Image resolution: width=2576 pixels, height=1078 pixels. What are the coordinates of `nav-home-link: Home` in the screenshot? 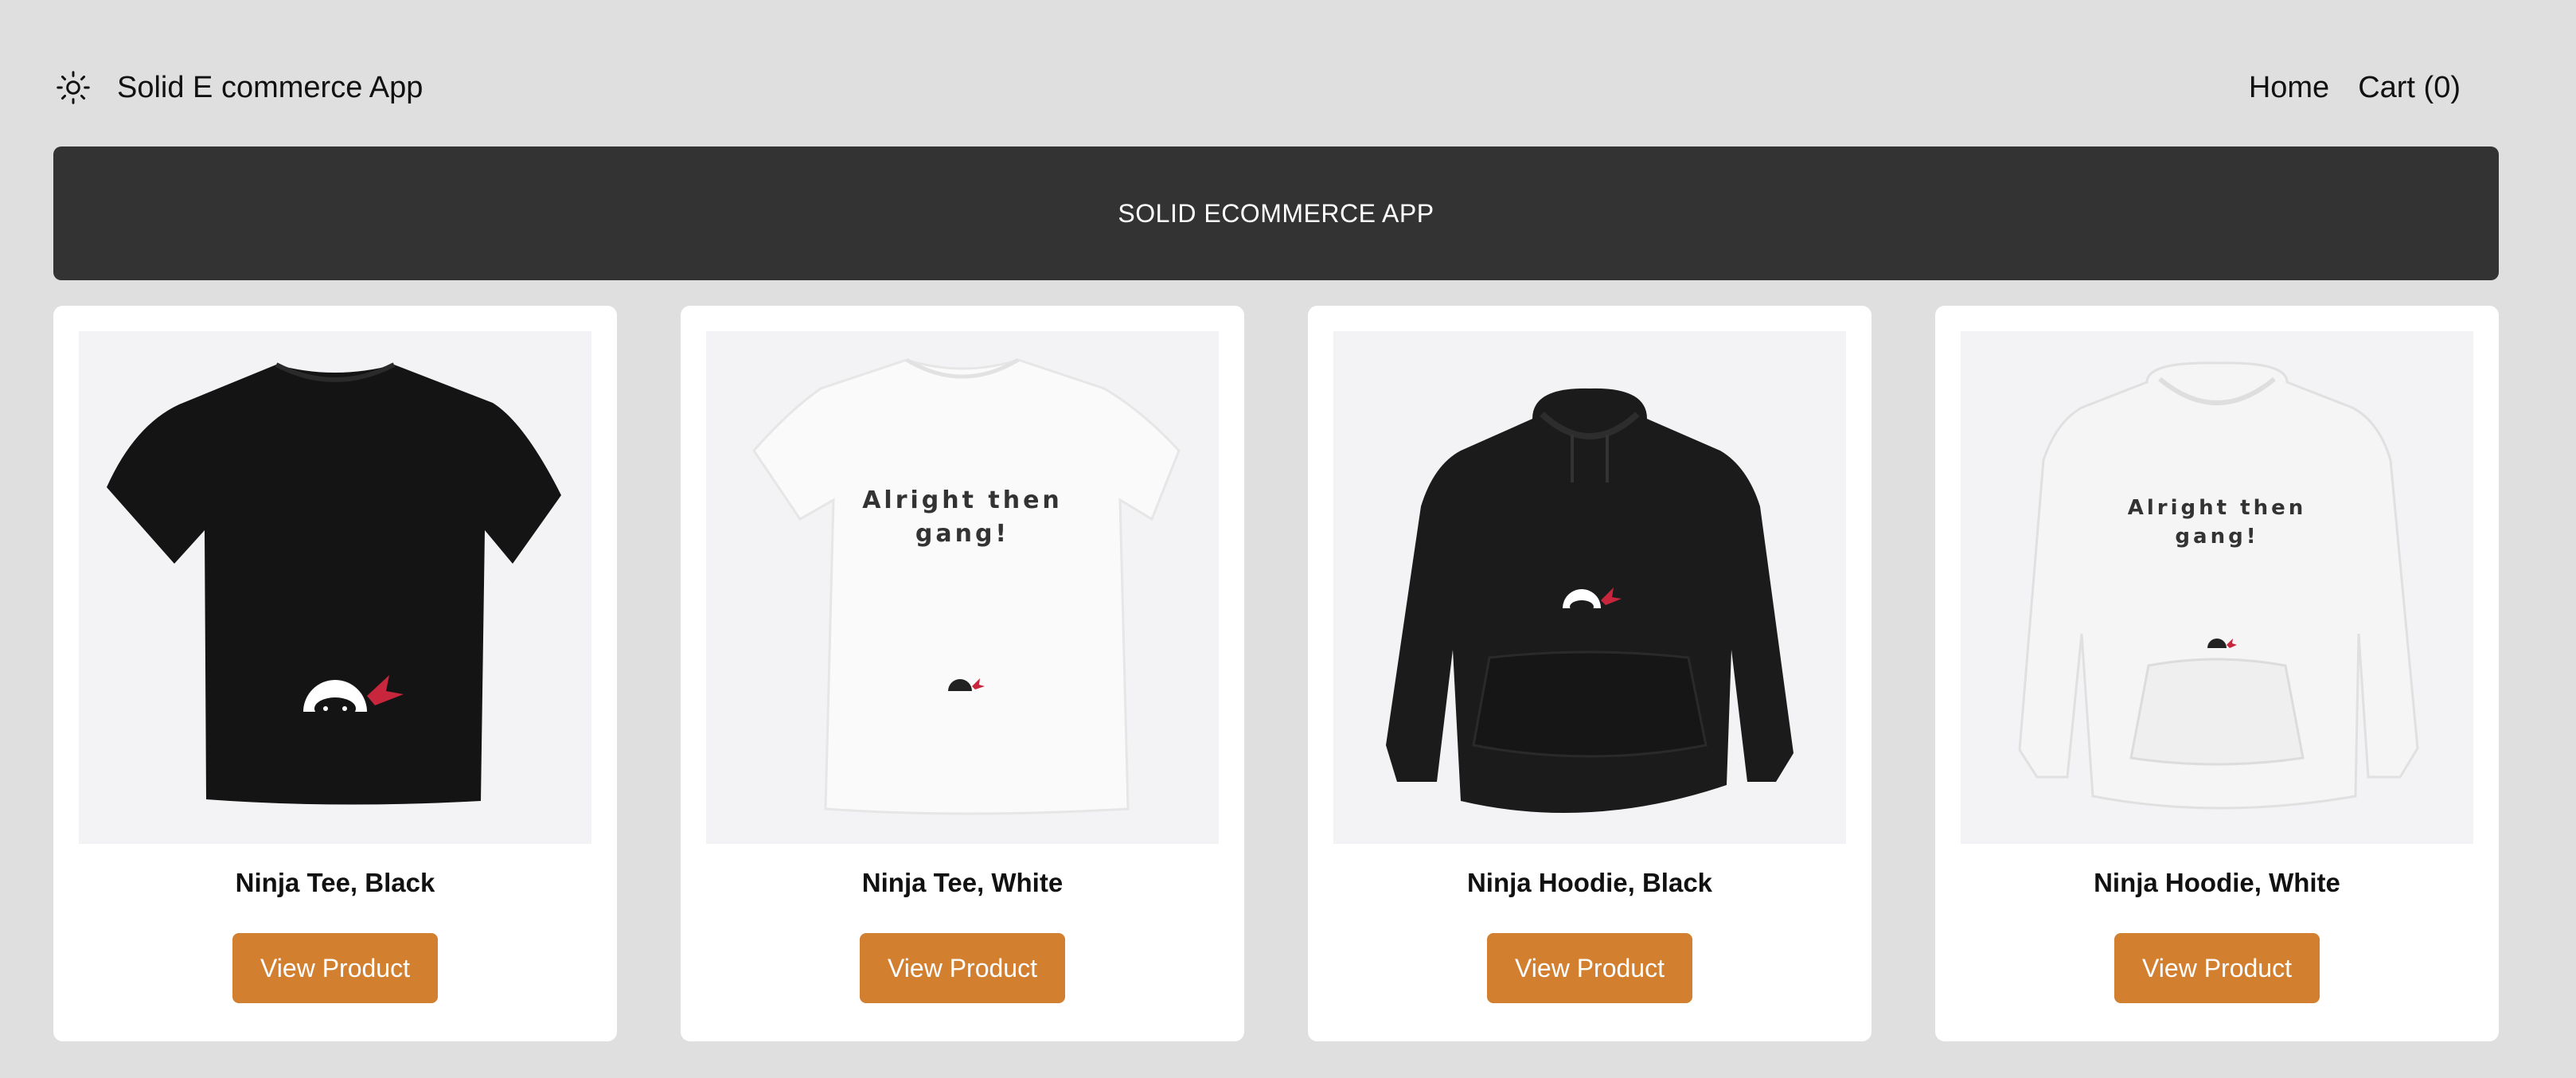 It's located at (2289, 88).